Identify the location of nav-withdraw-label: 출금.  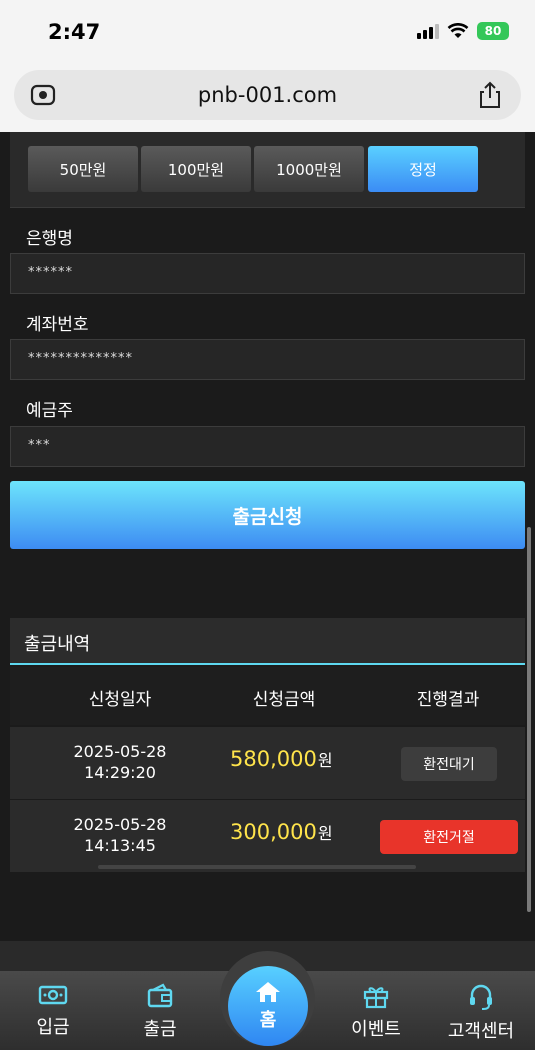
(160, 1029).